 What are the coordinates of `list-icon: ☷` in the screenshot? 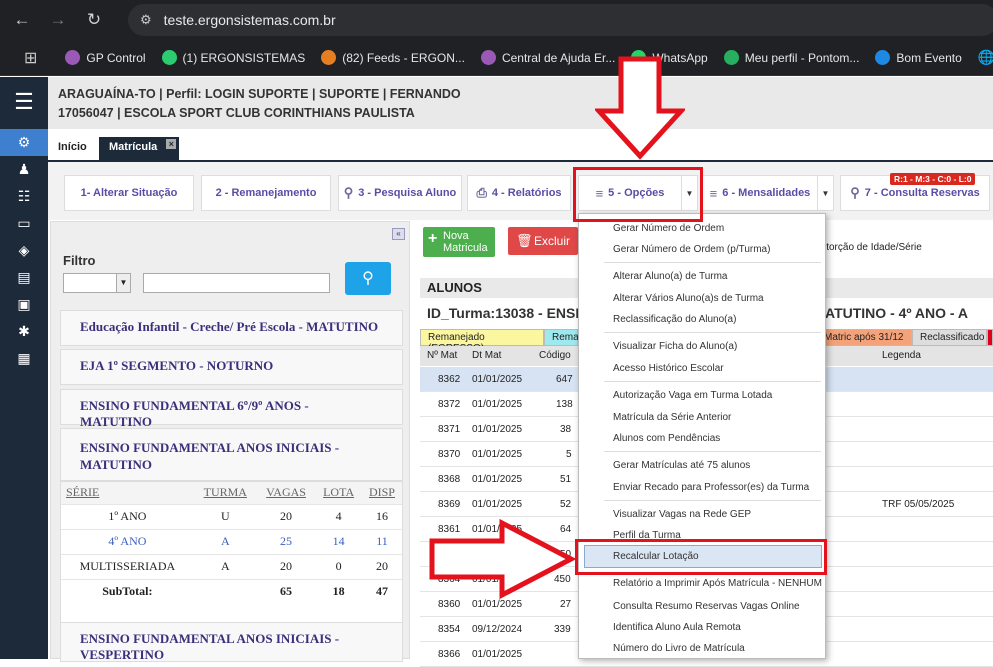 It's located at (24, 196).